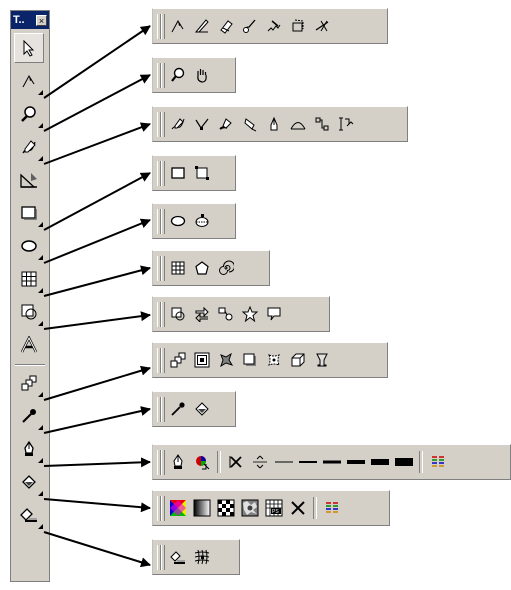  Describe the element at coordinates (97, 549) in the screenshot. I see `arrow-interactive-fill-flyout` at that location.